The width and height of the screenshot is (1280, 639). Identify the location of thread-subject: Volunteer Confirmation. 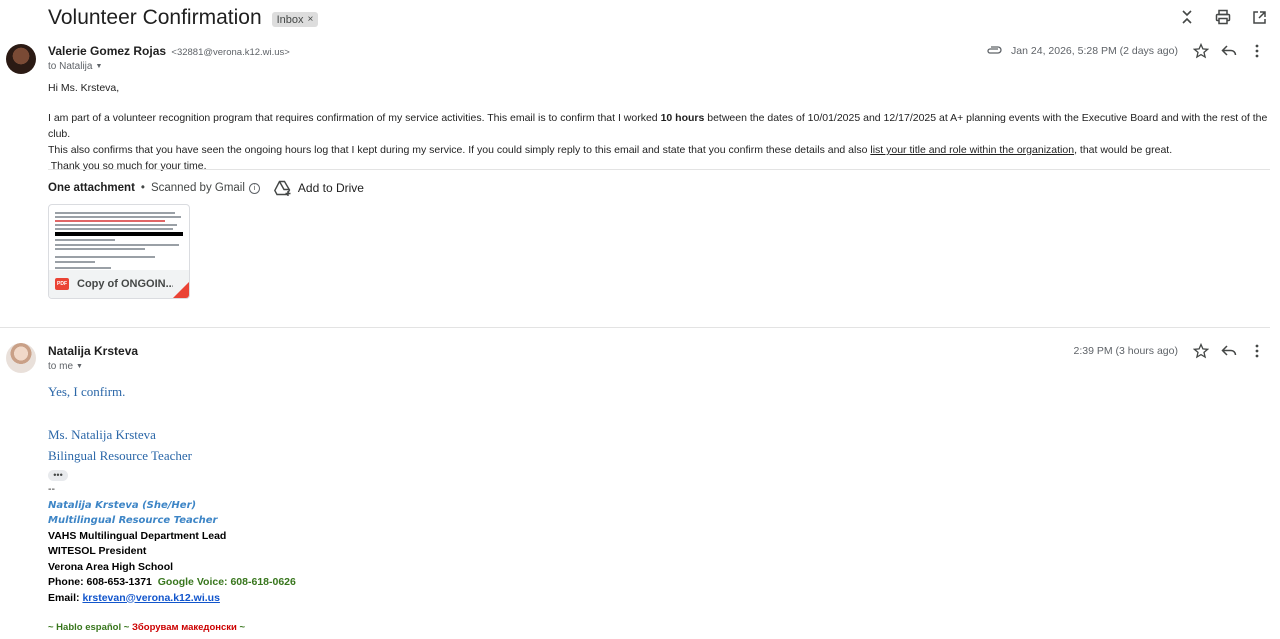
(155, 17).